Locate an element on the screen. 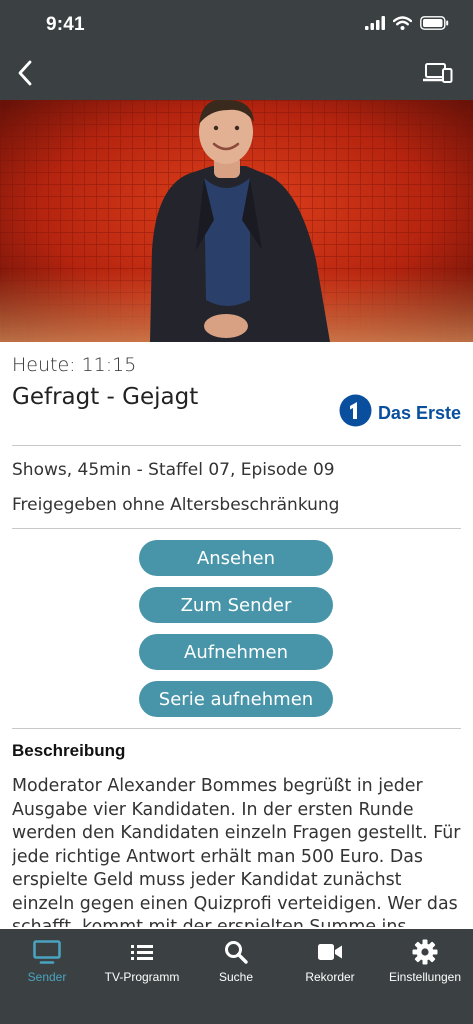 The image size is (473, 1024). das-erste-logo-icon is located at coordinates (355, 413).